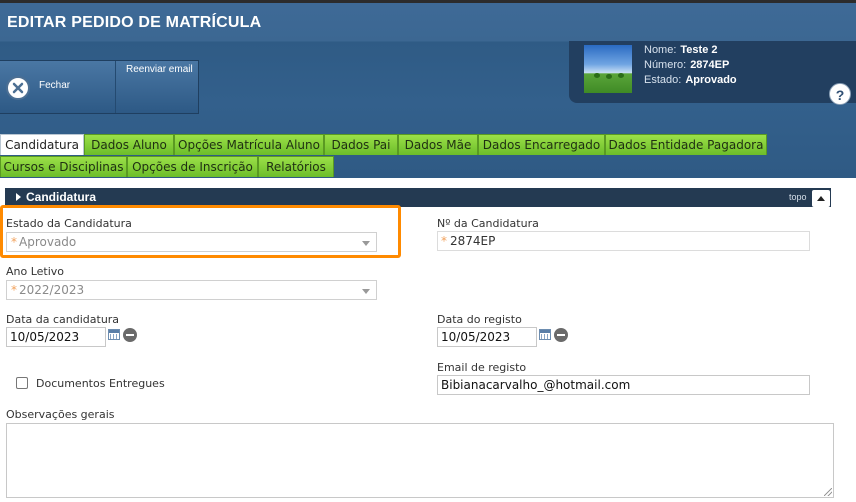 The width and height of the screenshot is (856, 502). Describe the element at coordinates (56, 337) in the screenshot. I see `data-candidatura-input: 10/05/2023` at that location.